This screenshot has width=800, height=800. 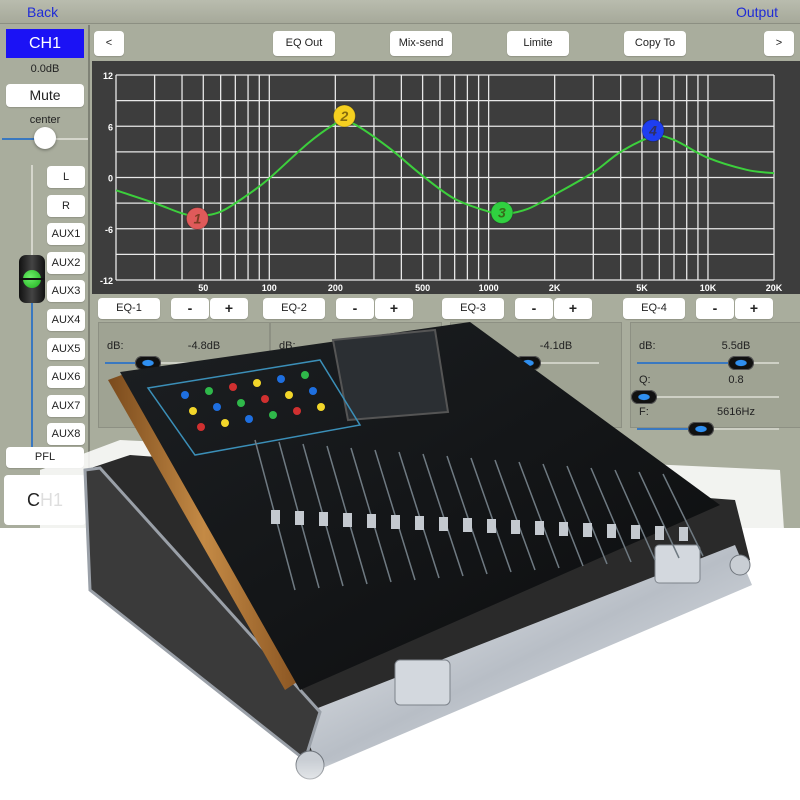 What do you see at coordinates (422, 682) in the screenshot?
I see `latch-left` at bounding box center [422, 682].